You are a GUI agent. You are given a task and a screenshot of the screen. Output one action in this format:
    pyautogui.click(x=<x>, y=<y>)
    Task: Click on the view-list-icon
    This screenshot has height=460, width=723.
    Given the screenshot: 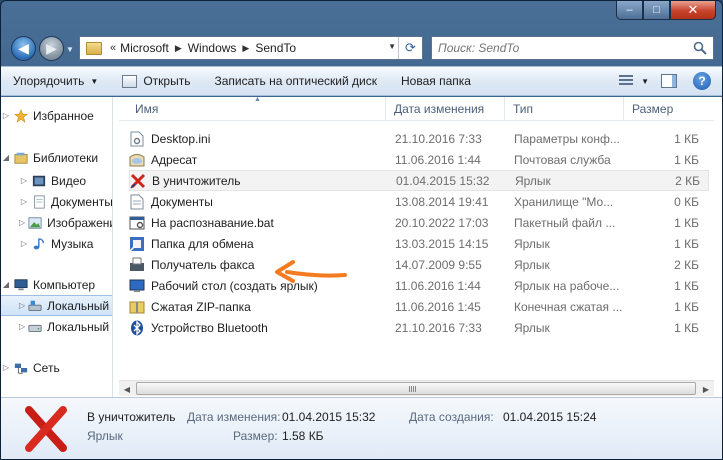 What is the action you would take?
    pyautogui.click(x=626, y=81)
    